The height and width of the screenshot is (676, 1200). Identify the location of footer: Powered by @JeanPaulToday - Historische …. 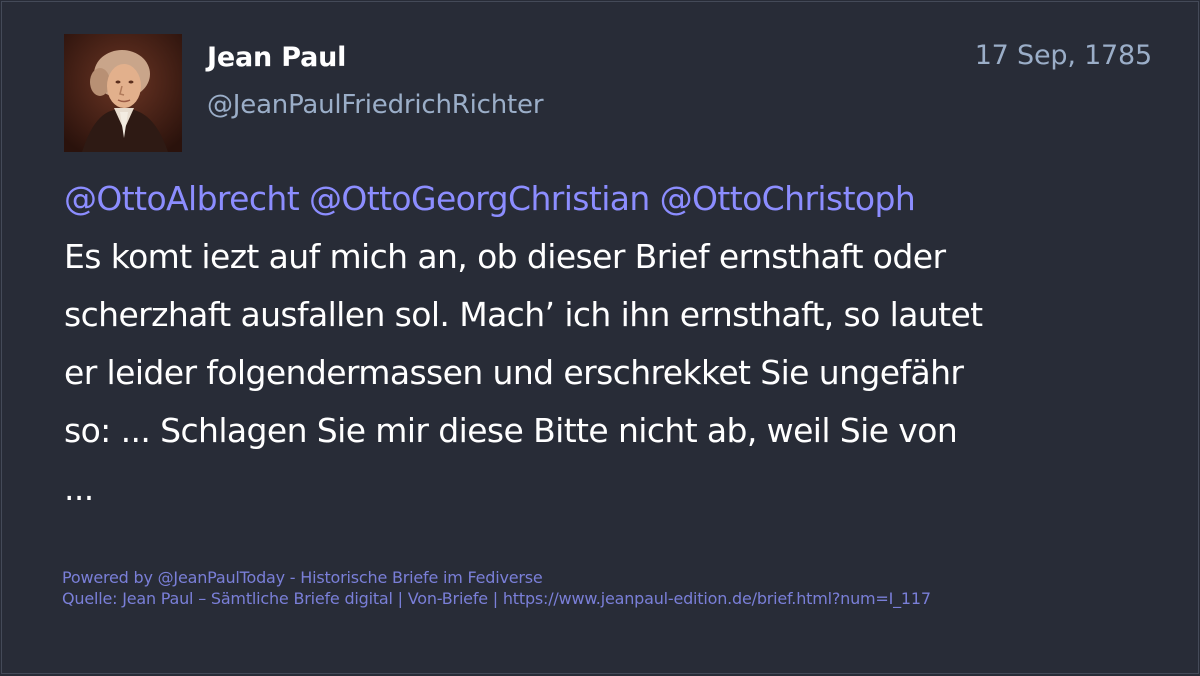
(496, 588).